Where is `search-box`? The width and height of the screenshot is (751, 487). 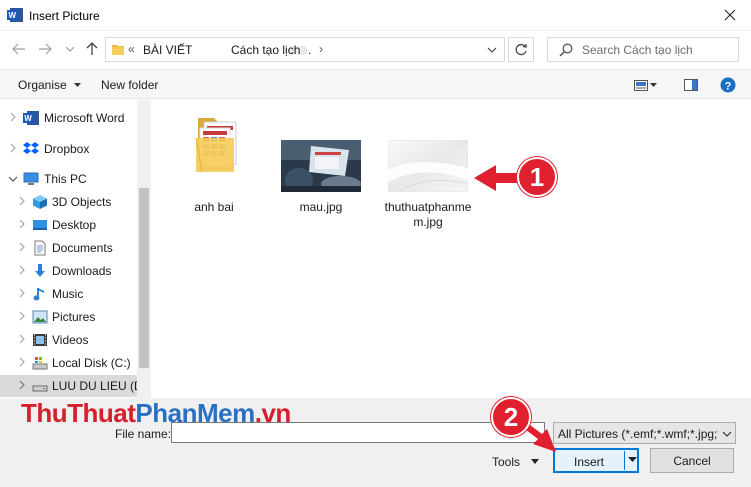 search-box is located at coordinates (643, 49).